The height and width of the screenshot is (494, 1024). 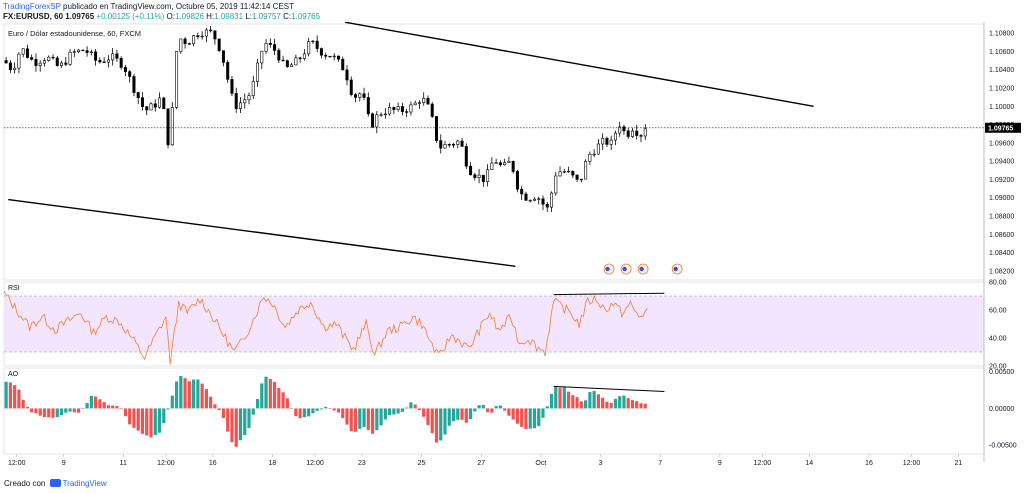 I want to click on time-tick-label: 25, so click(x=422, y=463).